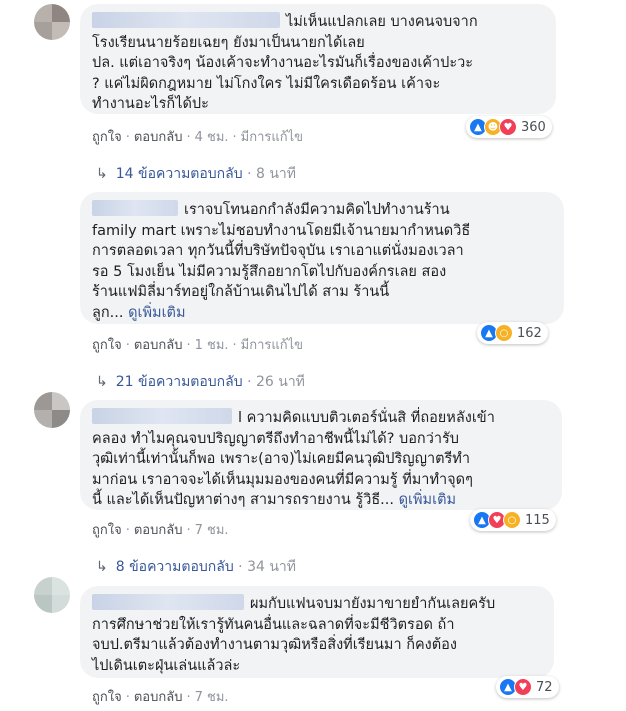 The image size is (626, 711). I want to click on reactions-summary: ▲ ☻ ♥ 360, so click(509, 127).